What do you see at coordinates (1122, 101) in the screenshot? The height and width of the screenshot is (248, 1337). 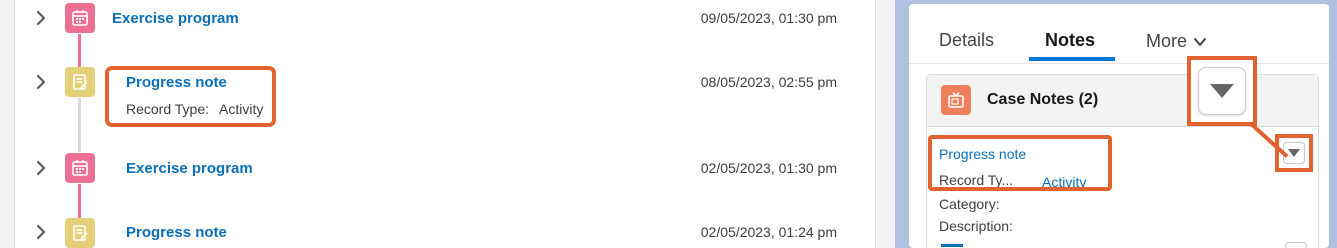 I see `card-header: Case Notes (2)` at bounding box center [1122, 101].